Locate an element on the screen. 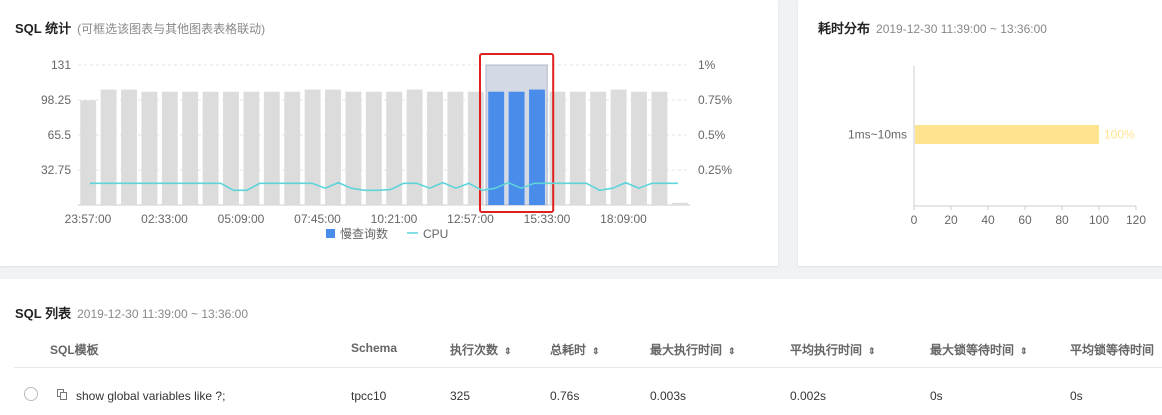  legend-cpu-label: CPU is located at coordinates (435, 234).